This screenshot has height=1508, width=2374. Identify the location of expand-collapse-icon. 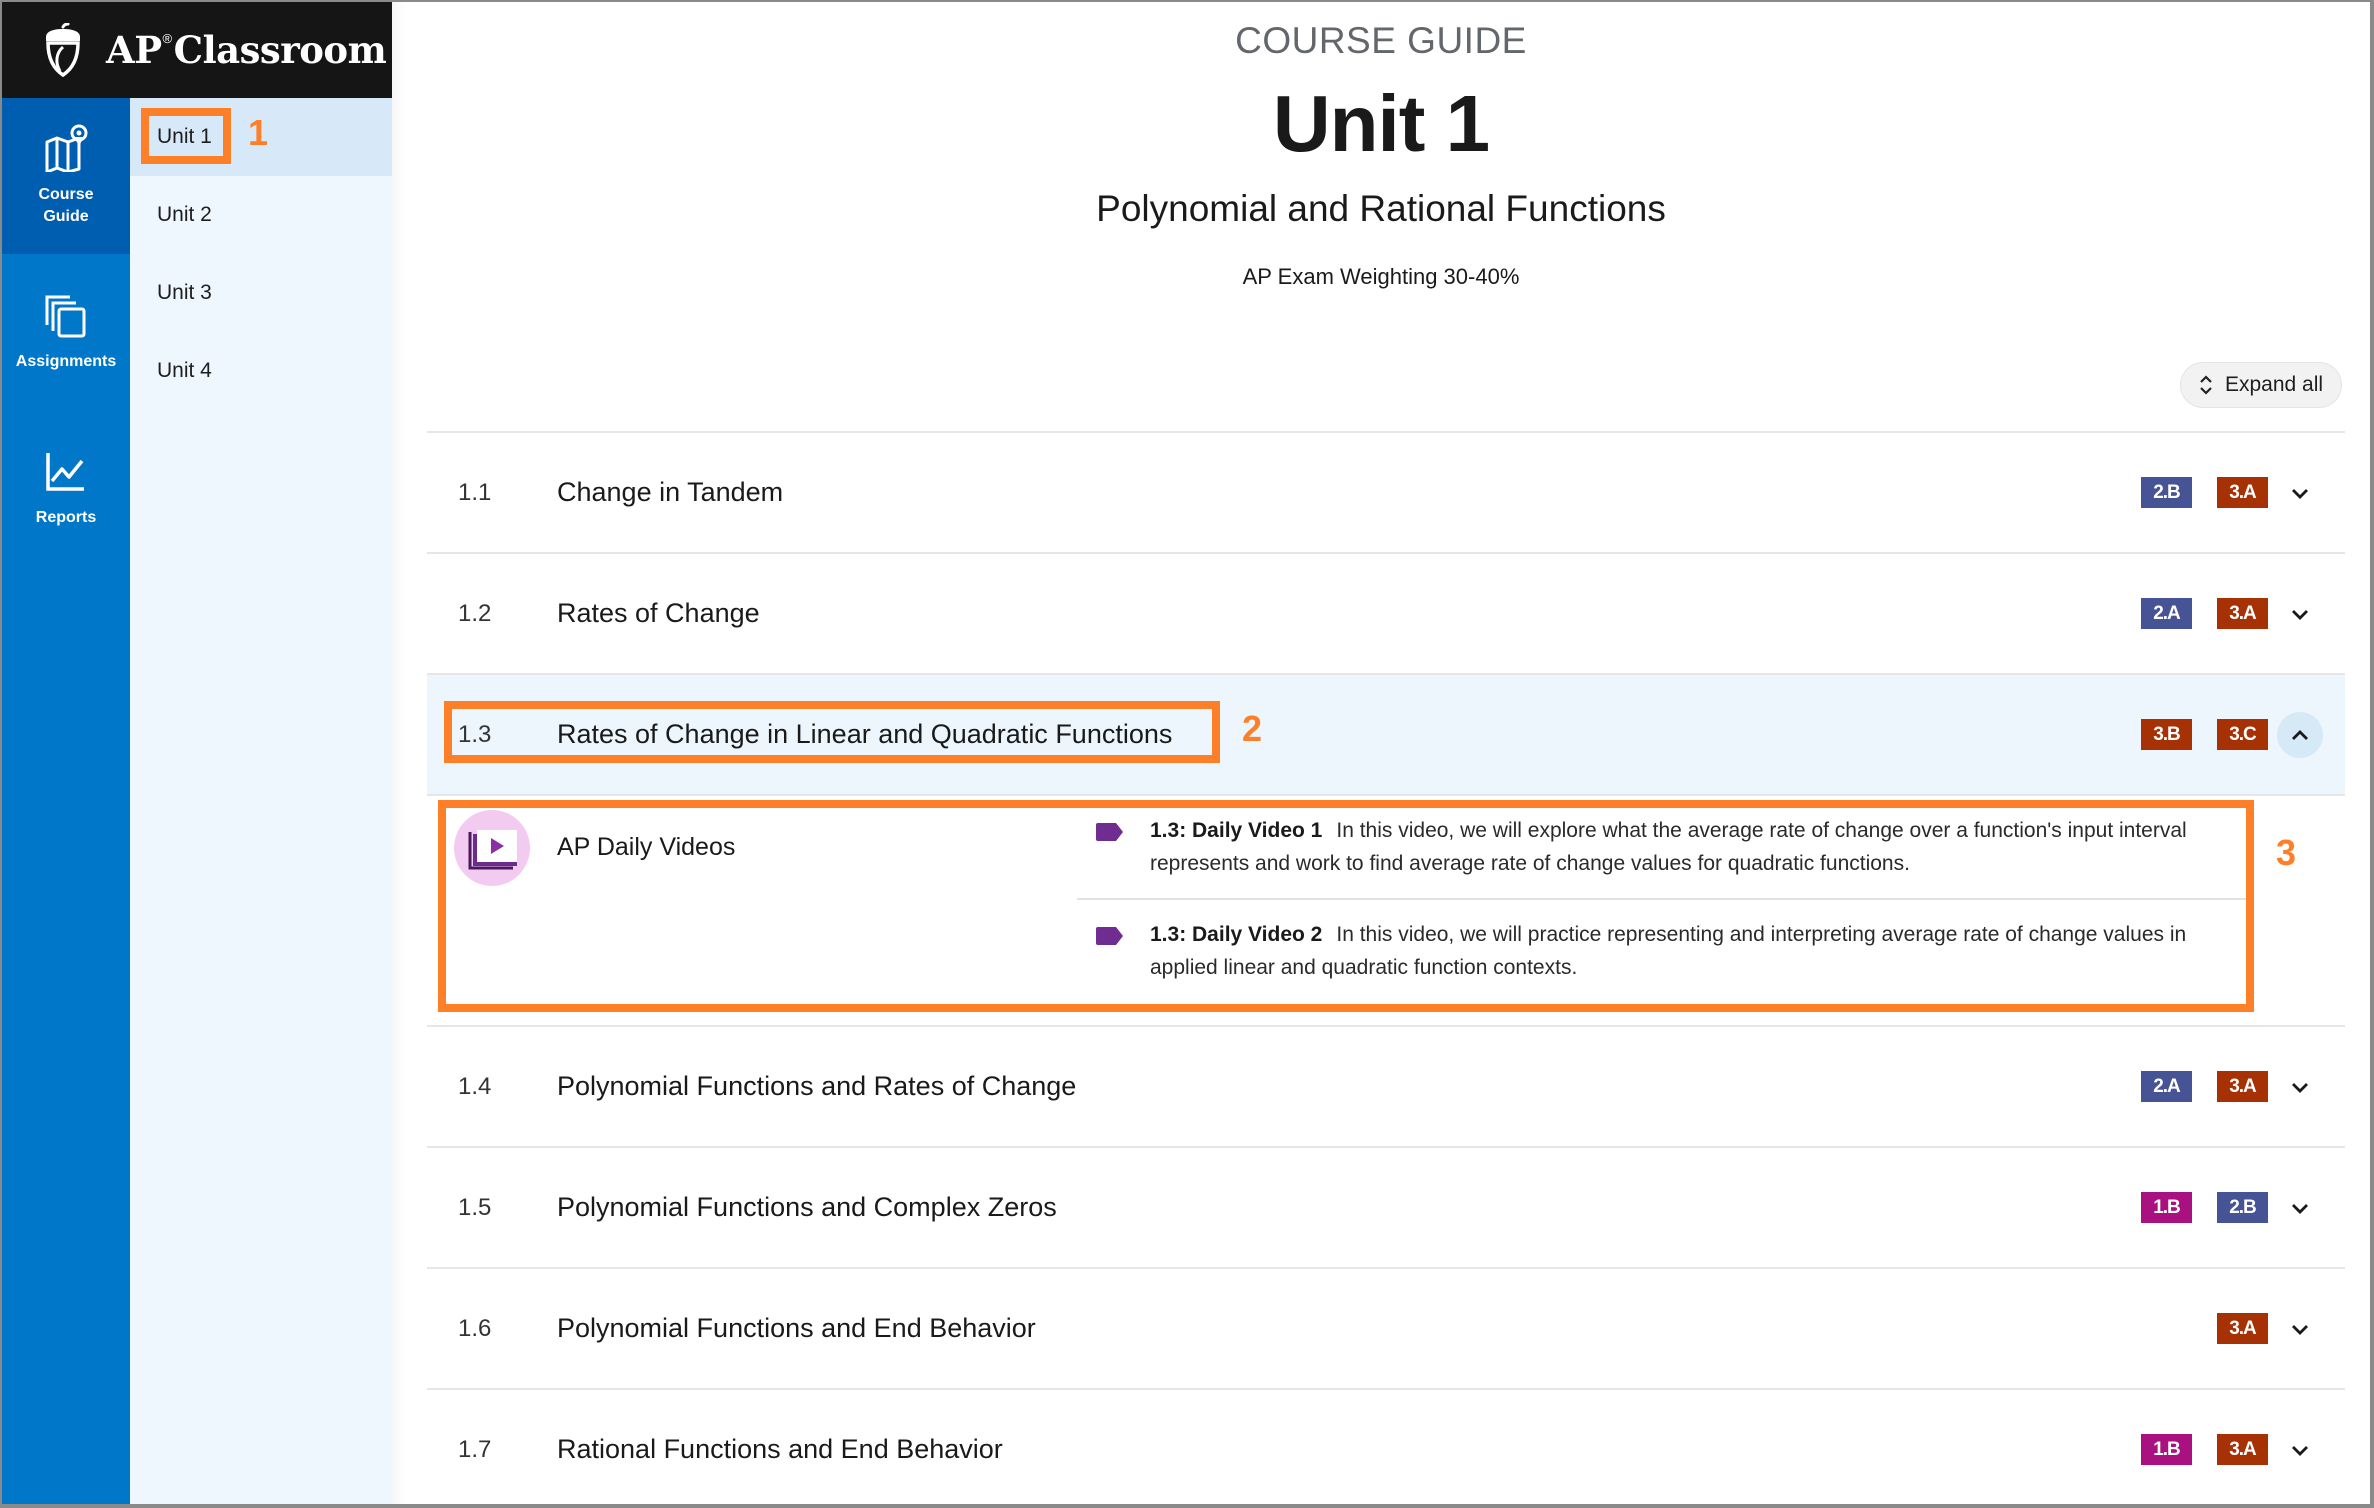
(2206, 385).